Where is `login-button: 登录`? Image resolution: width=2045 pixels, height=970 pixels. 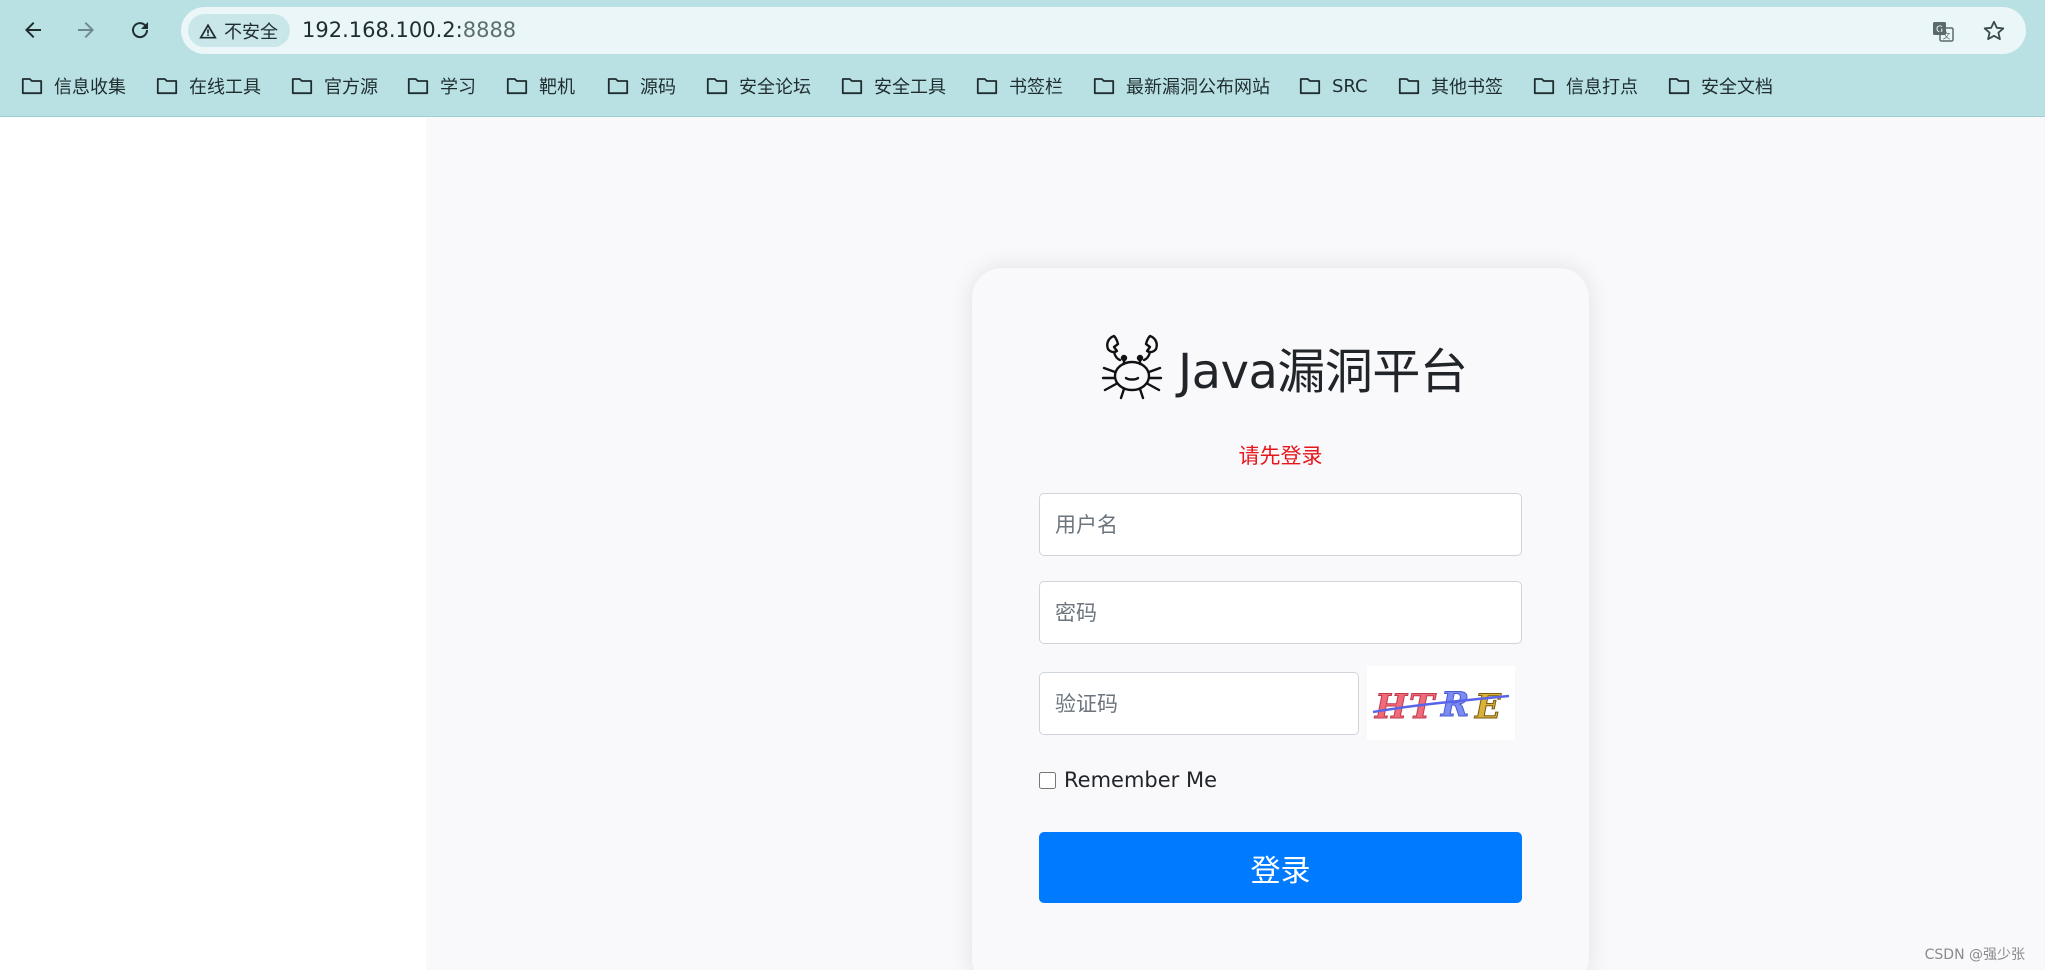
login-button: 登录 is located at coordinates (1280, 867).